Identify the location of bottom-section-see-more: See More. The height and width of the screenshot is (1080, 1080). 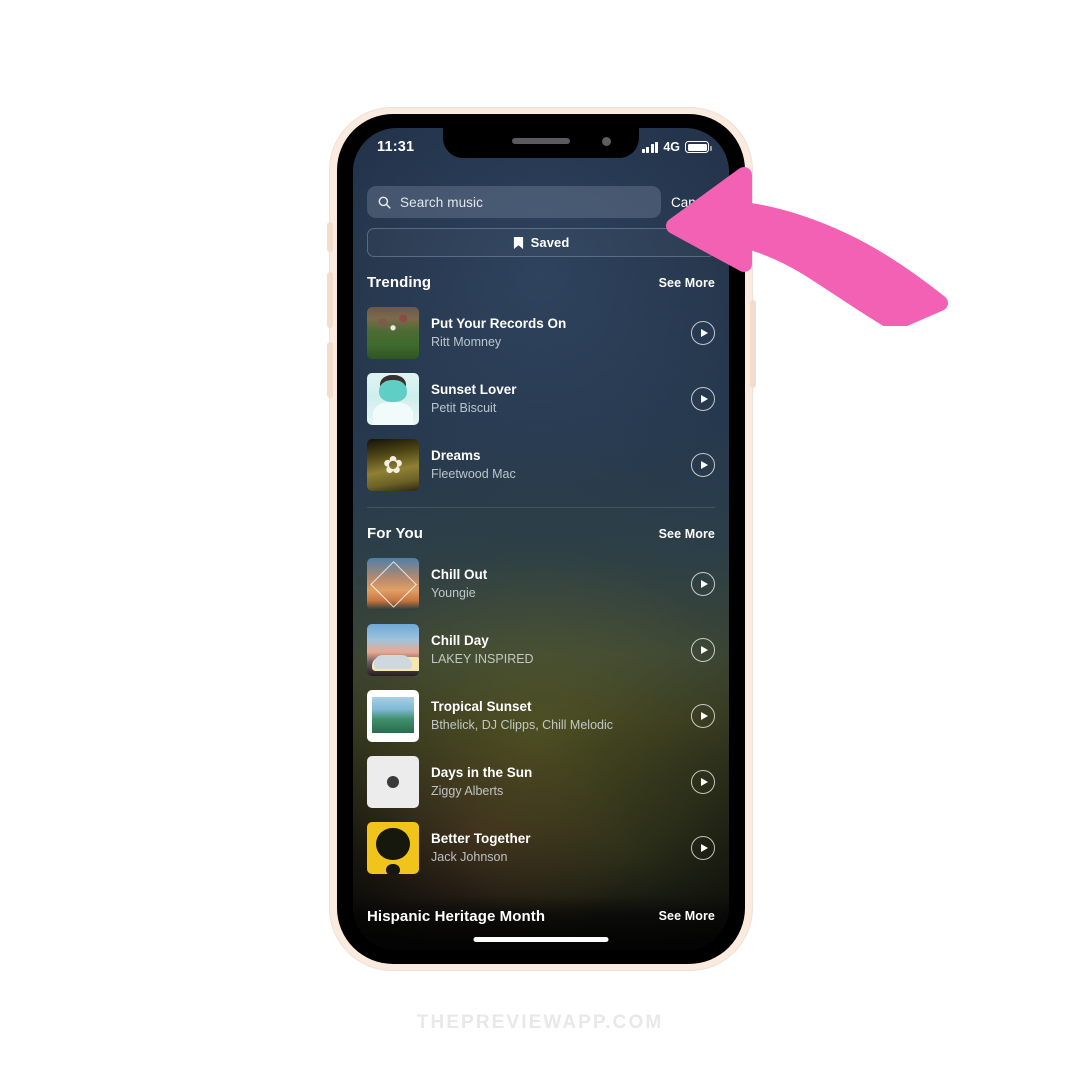
(687, 916).